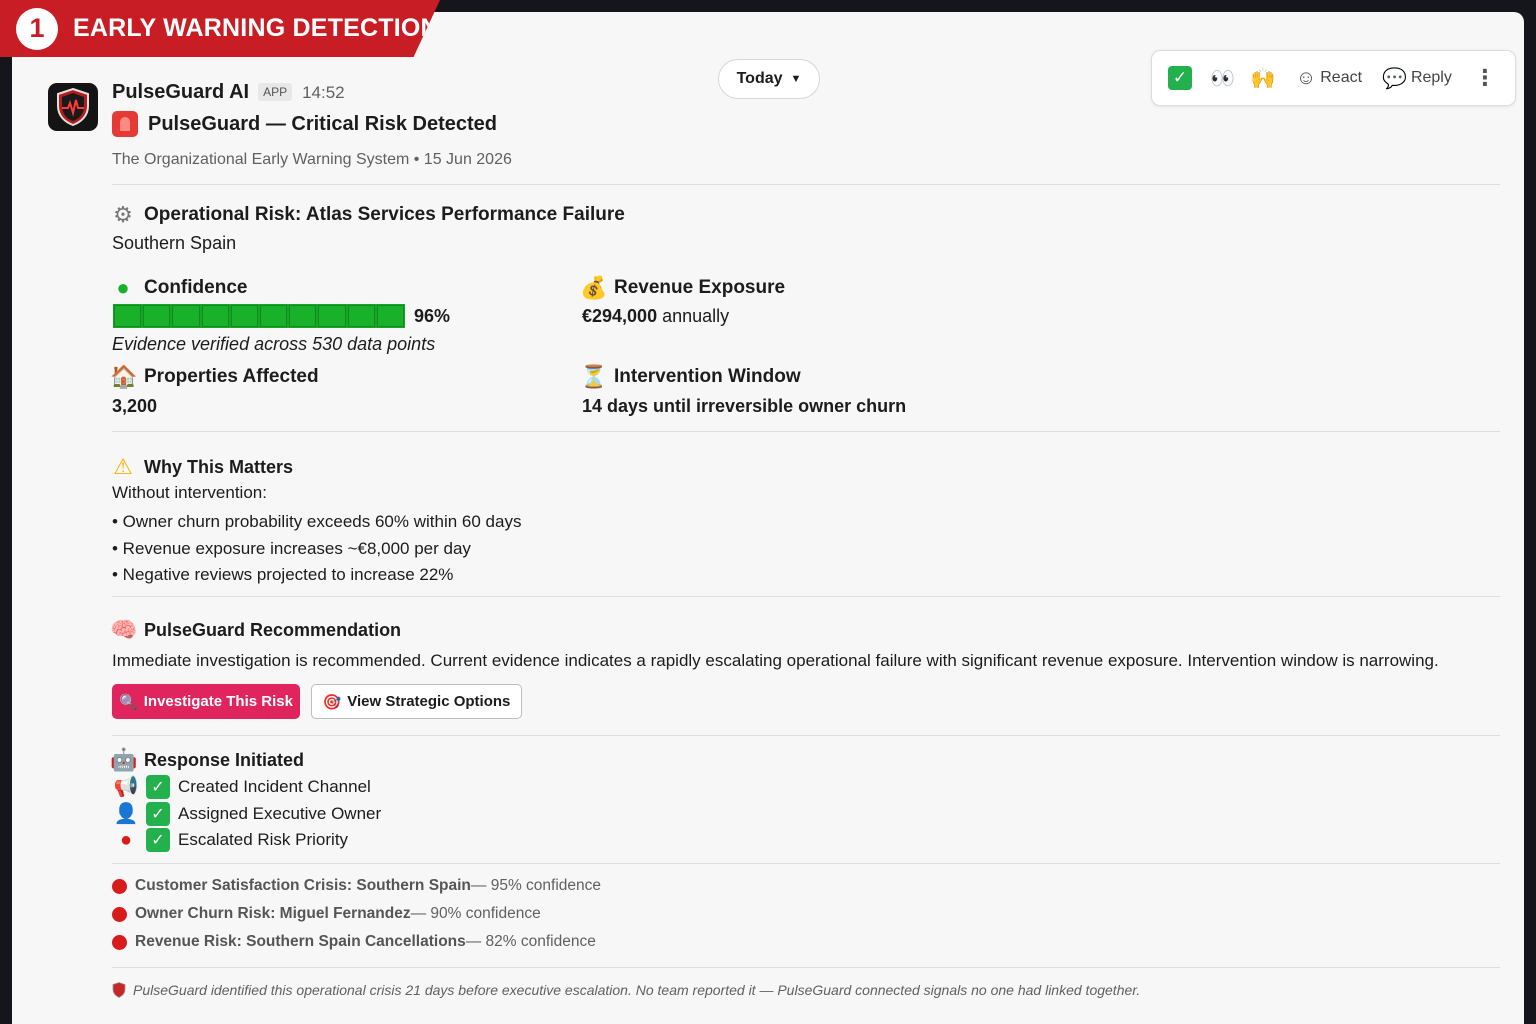 This screenshot has width=1536, height=1024. What do you see at coordinates (594, 287) in the screenshot?
I see `money-bag-icon: 💰` at bounding box center [594, 287].